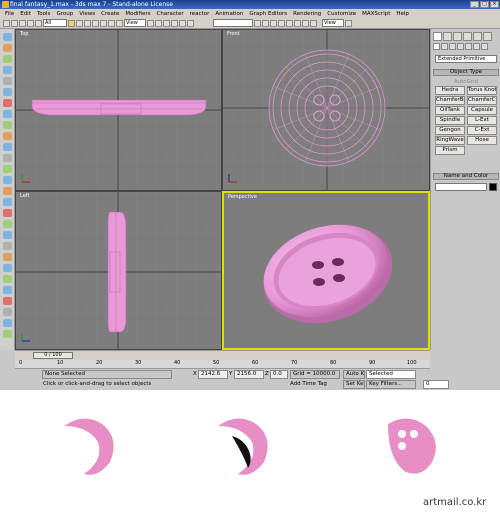 The height and width of the screenshot is (515, 500). Describe the element at coordinates (281, 23) in the screenshot. I see `curve-editor-icon` at that location.